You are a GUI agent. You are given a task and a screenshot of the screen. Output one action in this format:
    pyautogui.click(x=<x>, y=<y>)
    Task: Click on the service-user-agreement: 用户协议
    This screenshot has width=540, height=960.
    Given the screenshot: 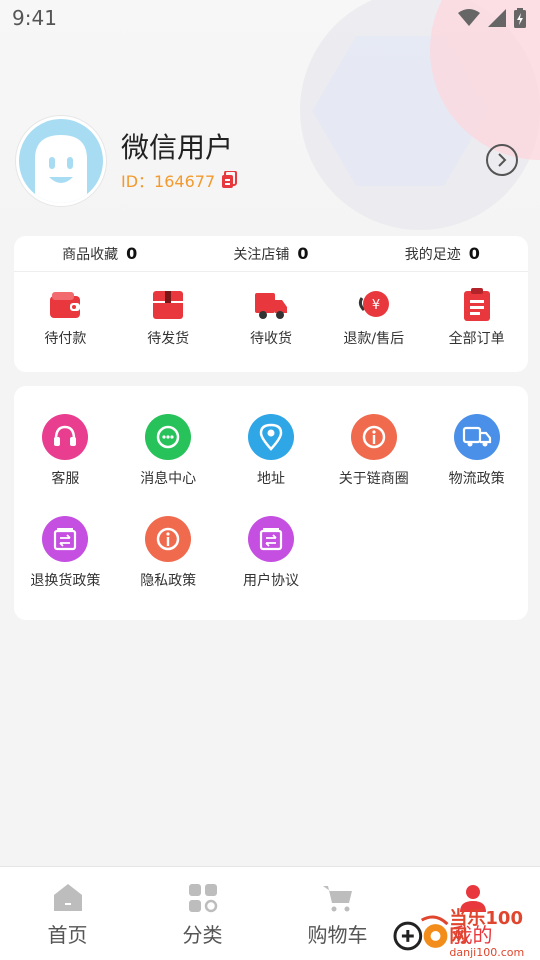 What is the action you would take?
    pyautogui.click(x=271, y=567)
    